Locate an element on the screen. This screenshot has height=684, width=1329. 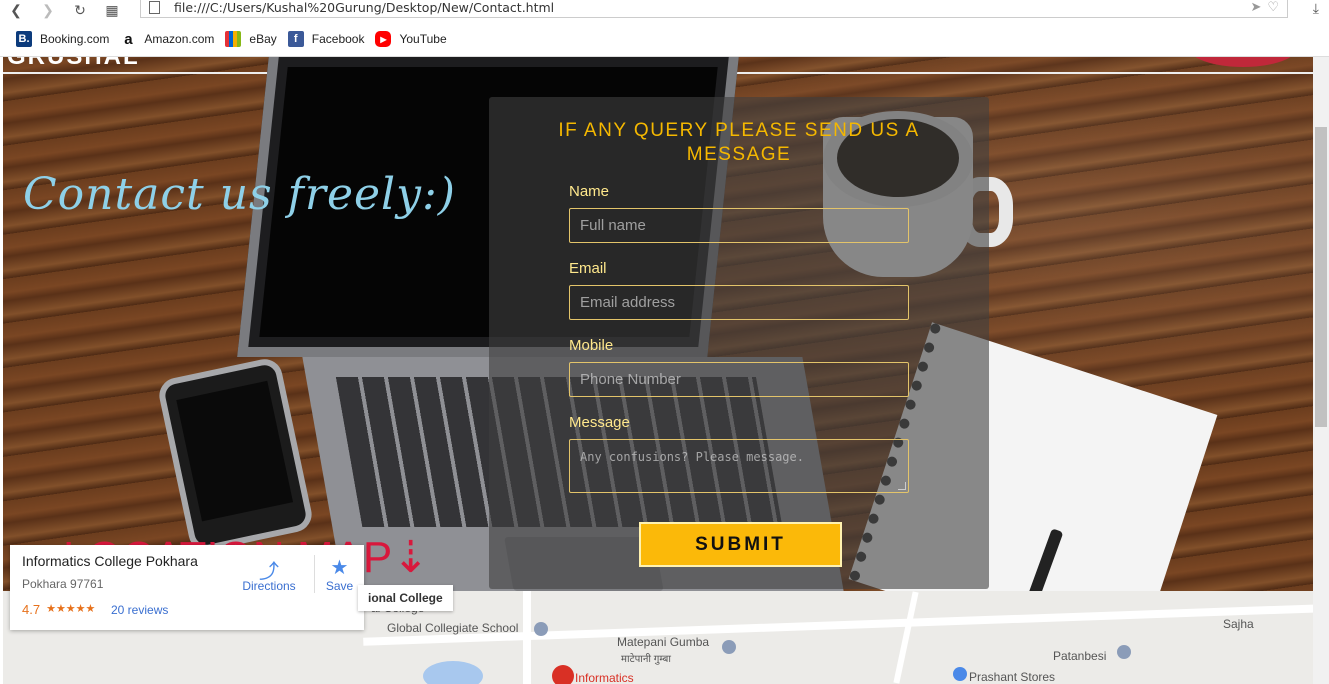
name-placeholder: Full name is located at coordinates (613, 225).